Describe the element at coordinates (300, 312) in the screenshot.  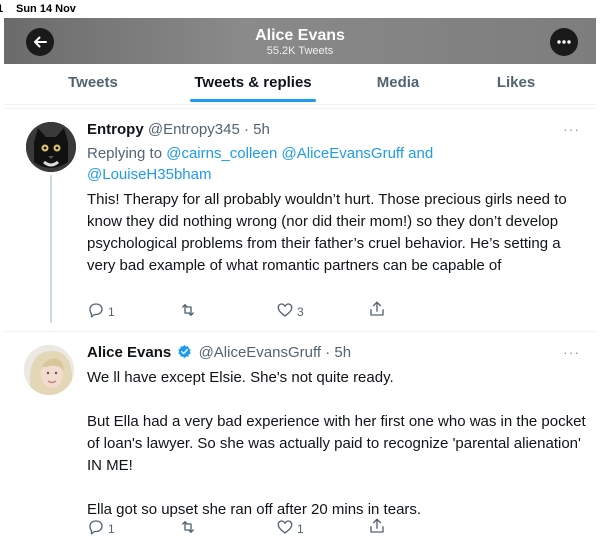
I see `like-count: 3` at that location.